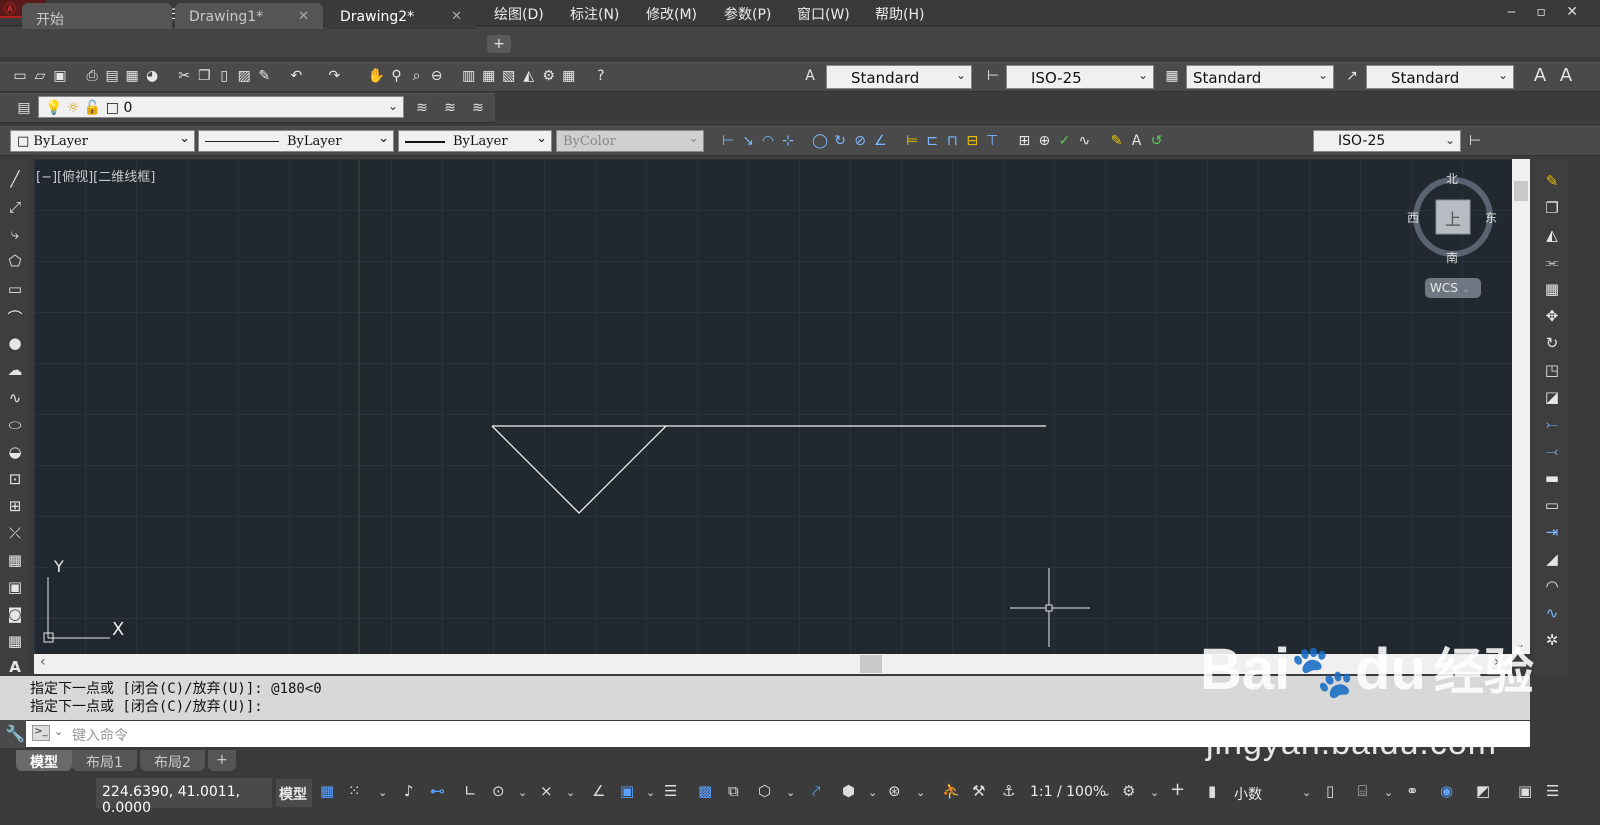 The image size is (1600, 825). I want to click on radius-icon: ◯, so click(820, 141).